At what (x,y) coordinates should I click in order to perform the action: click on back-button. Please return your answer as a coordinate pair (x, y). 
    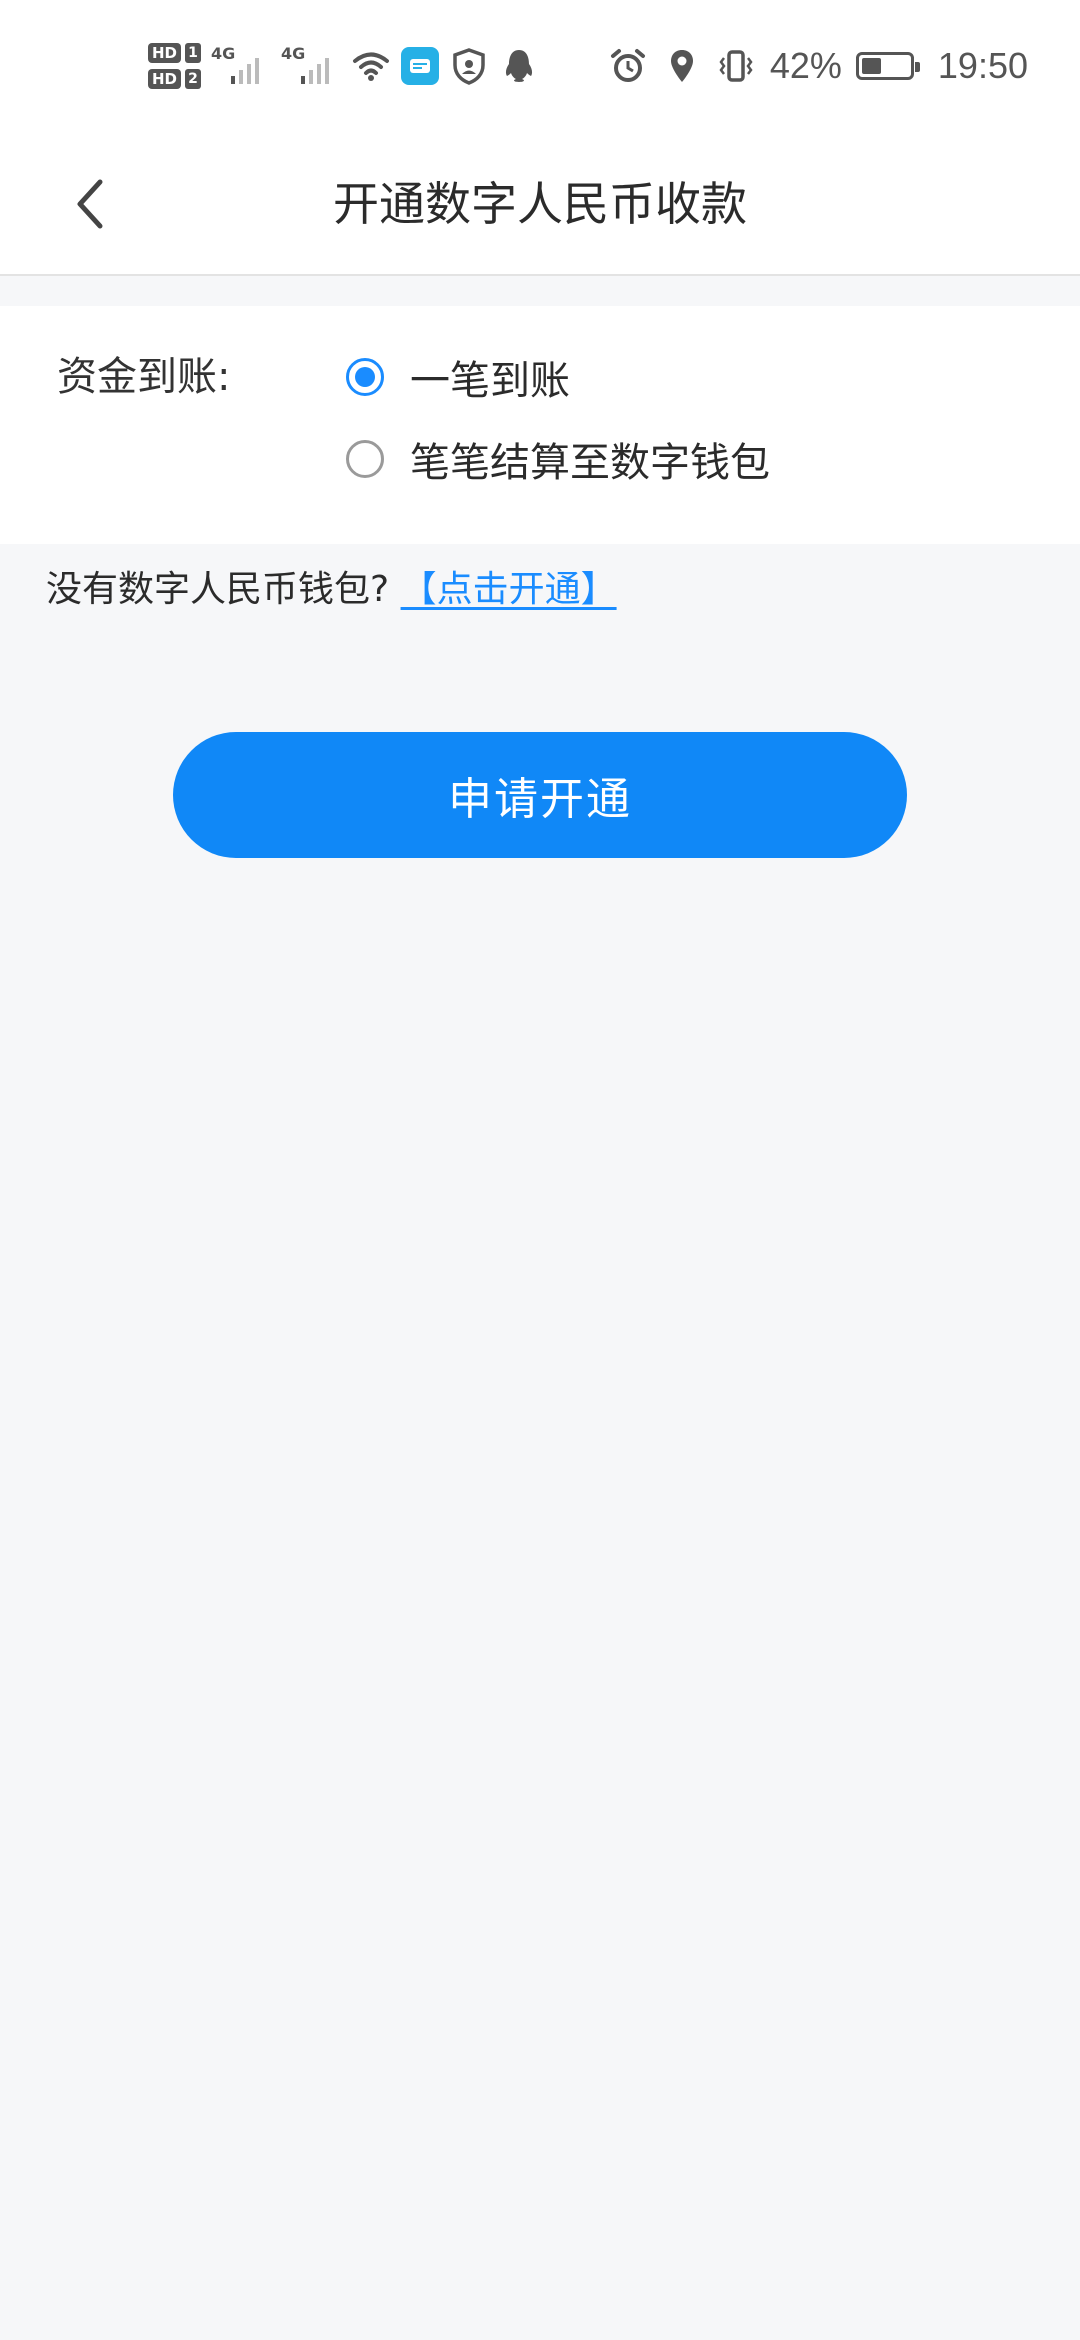
    Looking at the image, I should click on (90, 204).